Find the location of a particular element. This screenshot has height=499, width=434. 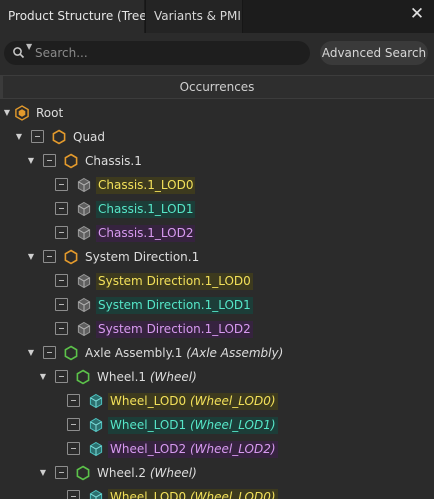

tree-node-label: Wheel_LOD2 (Wheel_LOD2) is located at coordinates (193, 449).